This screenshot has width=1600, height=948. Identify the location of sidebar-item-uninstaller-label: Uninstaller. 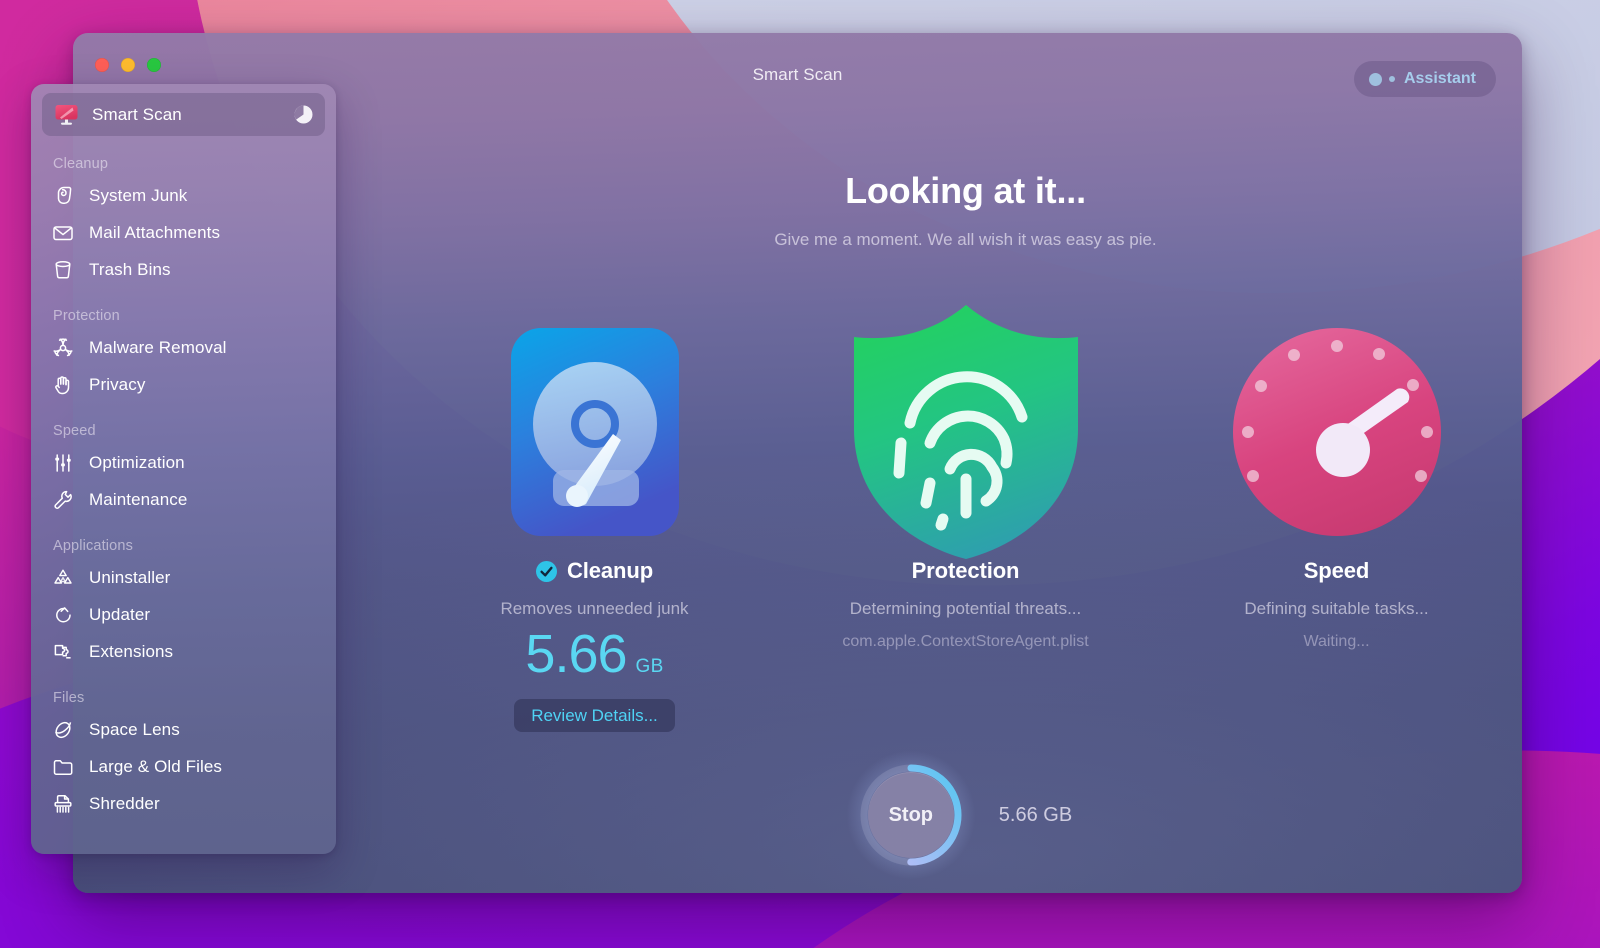
(130, 577).